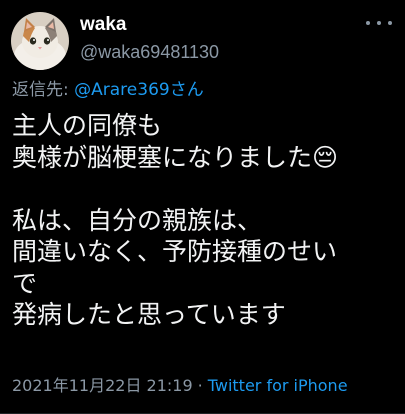 This screenshot has width=405, height=414. Describe the element at coordinates (278, 385) in the screenshot. I see `tweet-source-link: Twitter for iPhone` at that location.